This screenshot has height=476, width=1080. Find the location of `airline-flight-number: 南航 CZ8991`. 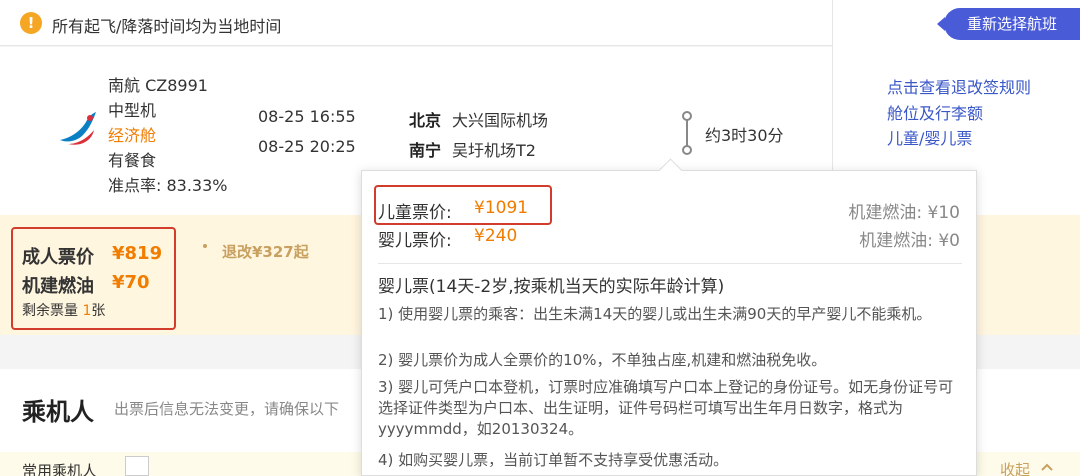

airline-flight-number: 南航 CZ8991 is located at coordinates (158, 85).